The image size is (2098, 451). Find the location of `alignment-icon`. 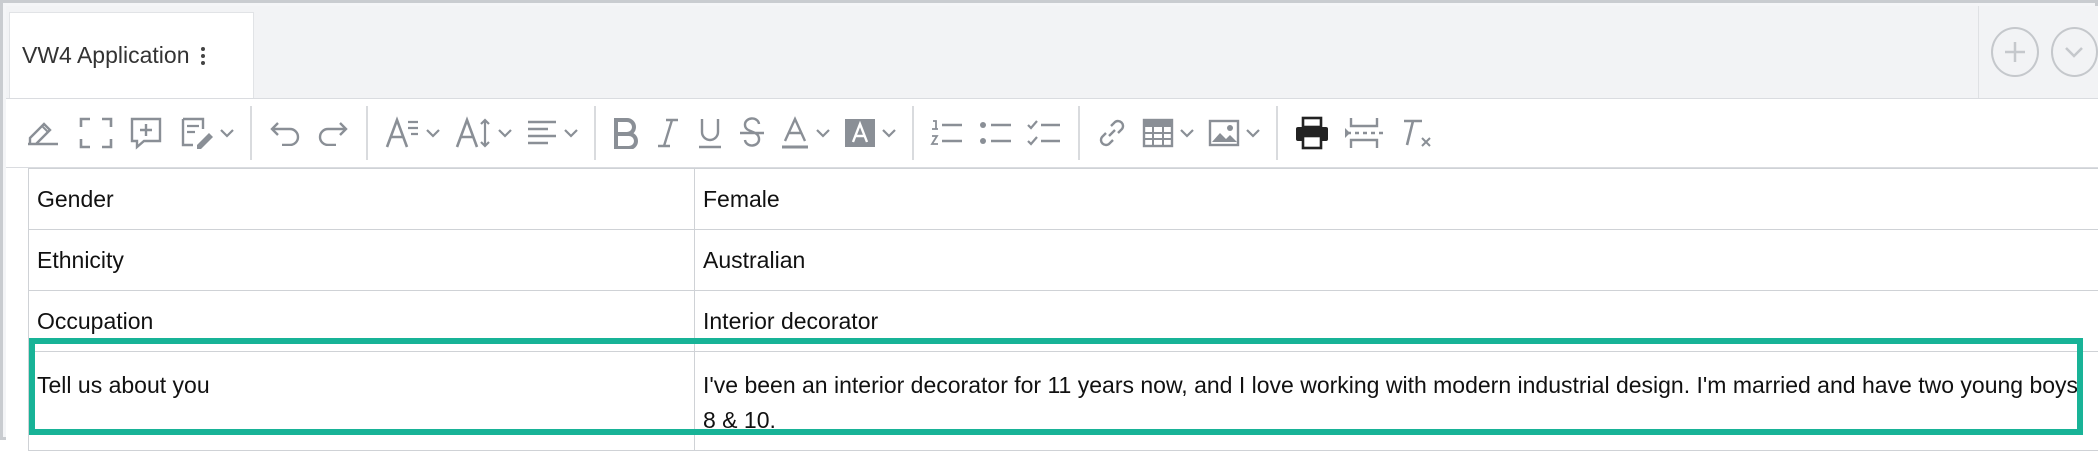

alignment-icon is located at coordinates (552, 133).